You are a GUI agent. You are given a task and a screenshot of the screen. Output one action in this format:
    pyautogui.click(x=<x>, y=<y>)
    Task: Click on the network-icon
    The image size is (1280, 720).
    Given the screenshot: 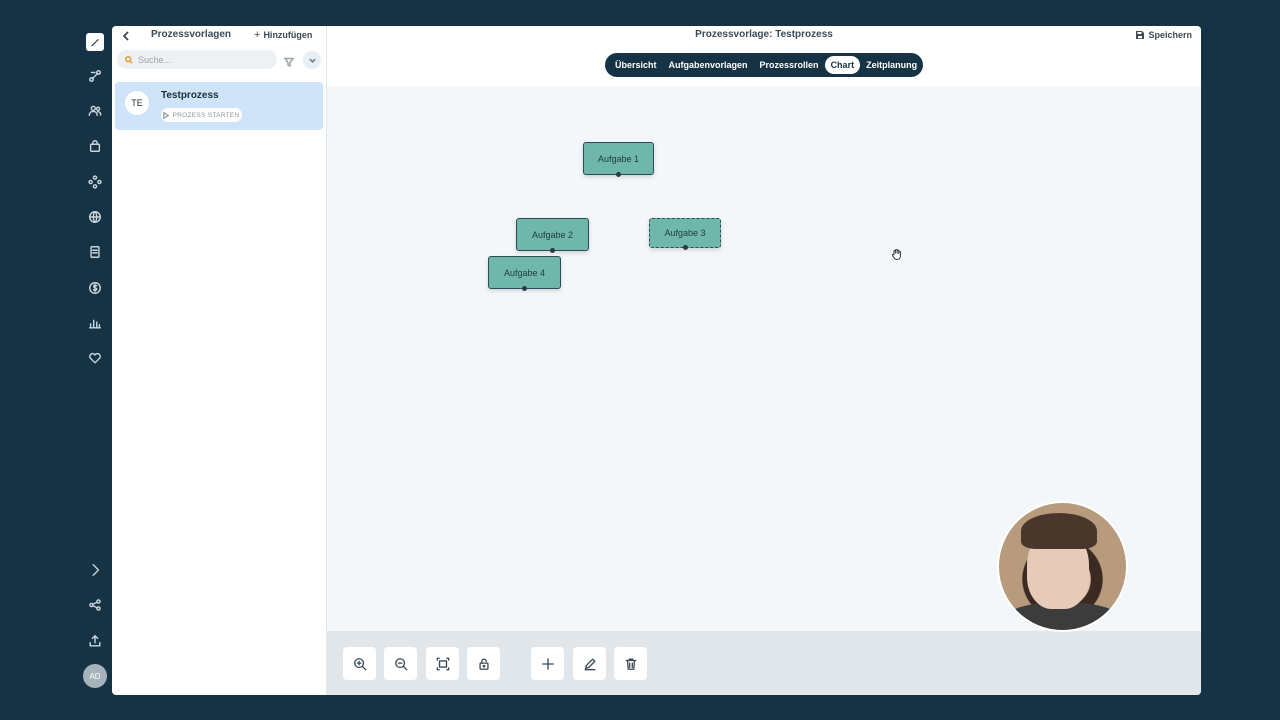 What is the action you would take?
    pyautogui.click(x=95, y=182)
    